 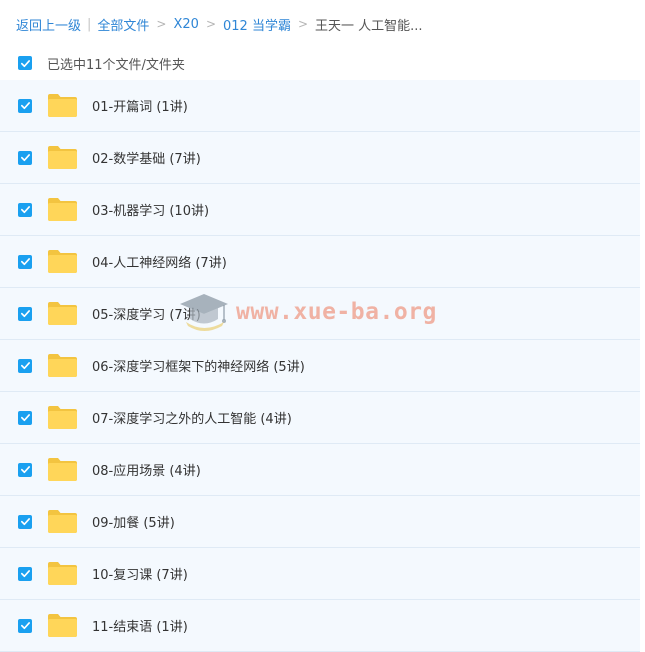 What do you see at coordinates (322, 63) in the screenshot?
I see `selection-bar: 已选中11个文件/文件夹` at bounding box center [322, 63].